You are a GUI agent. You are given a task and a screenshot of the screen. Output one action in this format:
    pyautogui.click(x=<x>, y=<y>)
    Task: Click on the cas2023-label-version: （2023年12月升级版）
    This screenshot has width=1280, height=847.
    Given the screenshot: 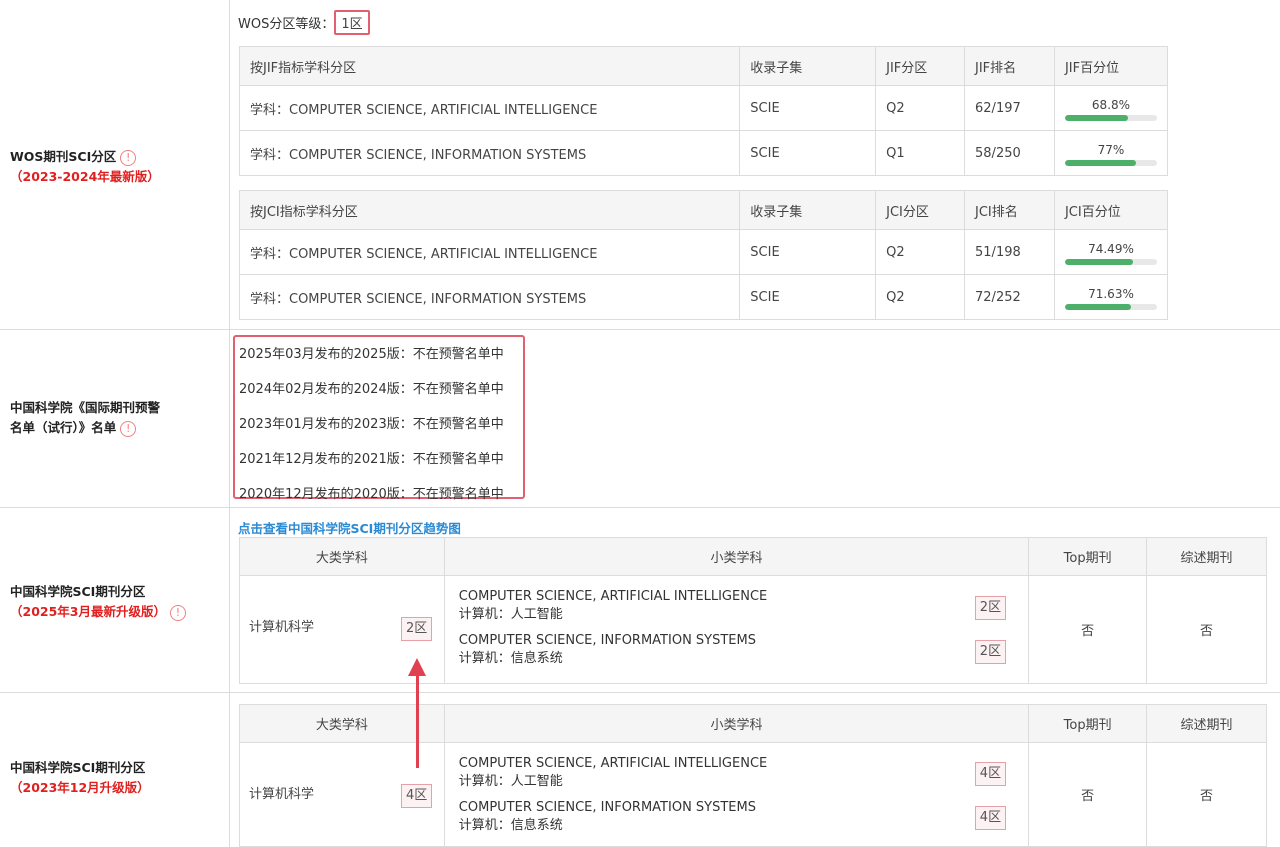 What is the action you would take?
    pyautogui.click(x=80, y=787)
    